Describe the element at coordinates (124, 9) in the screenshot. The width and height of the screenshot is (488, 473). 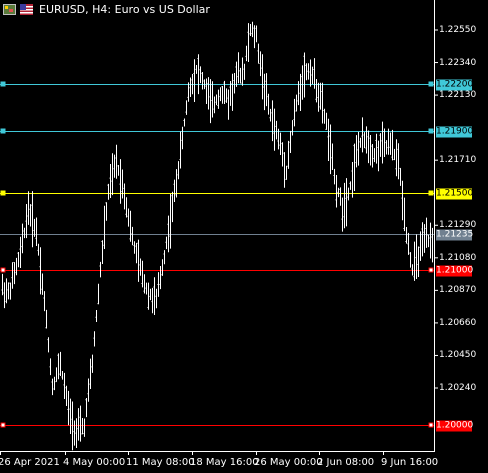
I see `chart-title: EURUSD, H4: Euro vs US Dollar` at that location.